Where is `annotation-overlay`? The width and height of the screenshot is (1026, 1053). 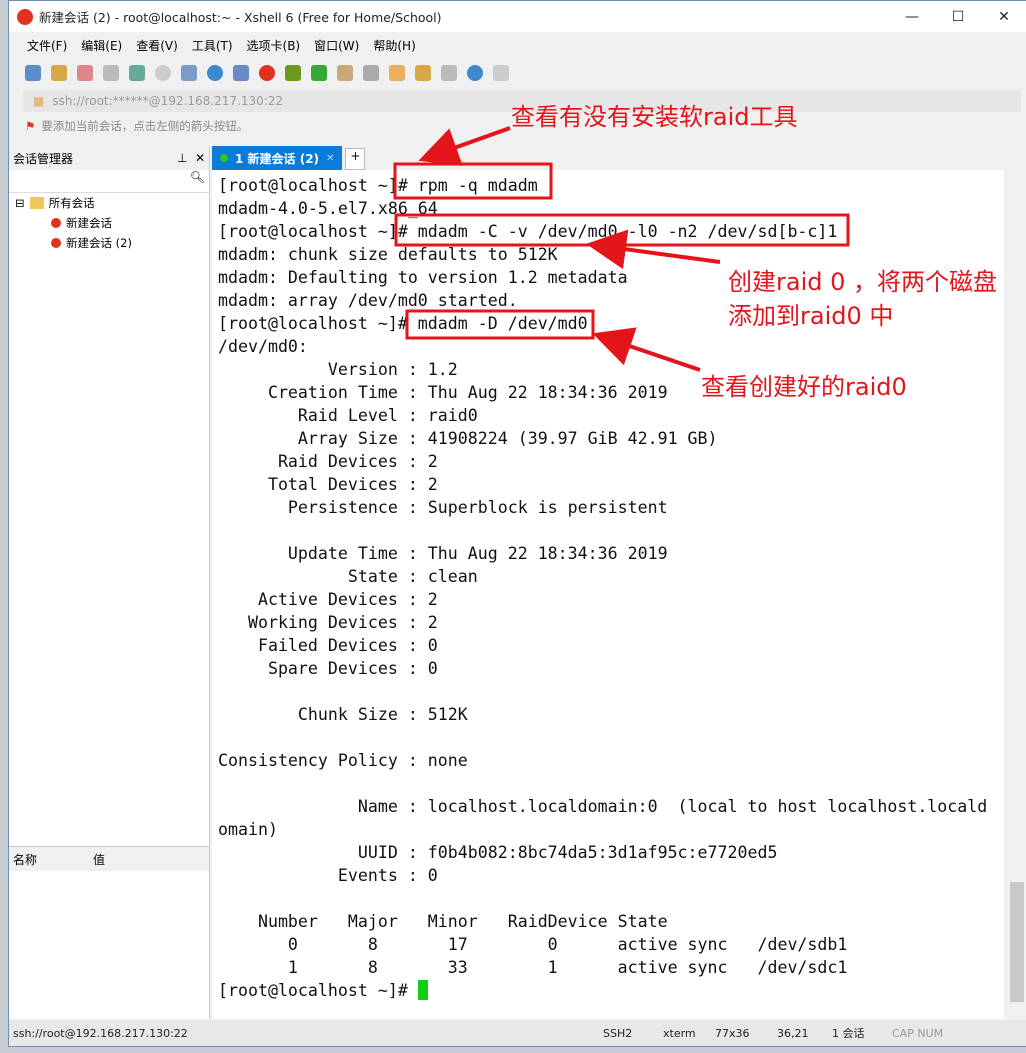
annotation-overlay is located at coordinates (621, 249).